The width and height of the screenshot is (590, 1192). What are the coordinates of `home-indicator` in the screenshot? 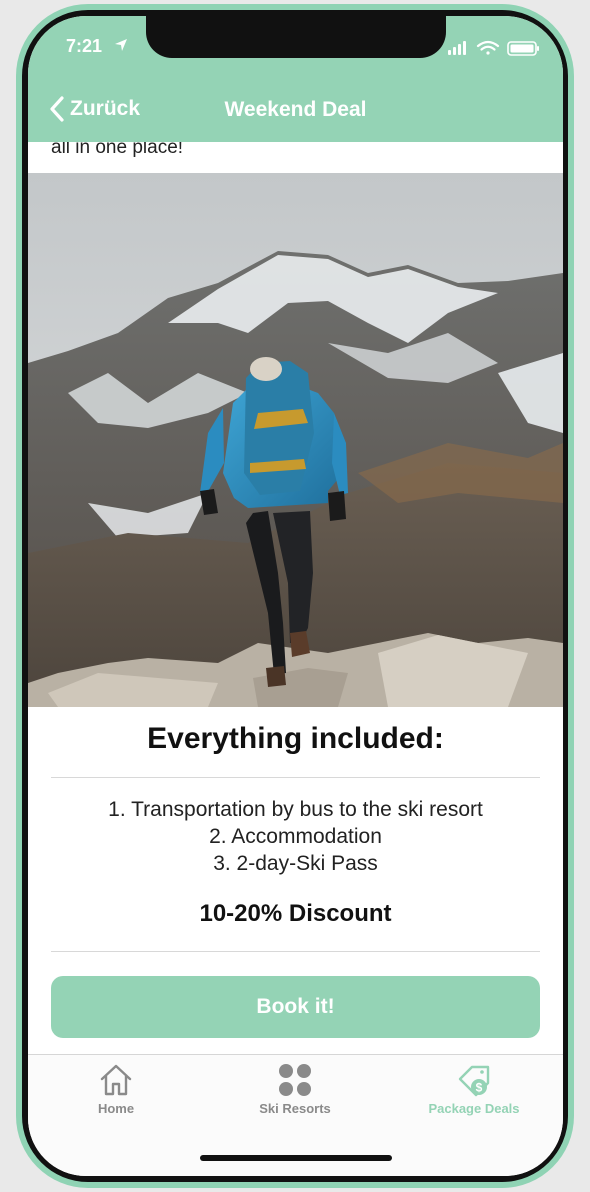 It's located at (296, 1158).